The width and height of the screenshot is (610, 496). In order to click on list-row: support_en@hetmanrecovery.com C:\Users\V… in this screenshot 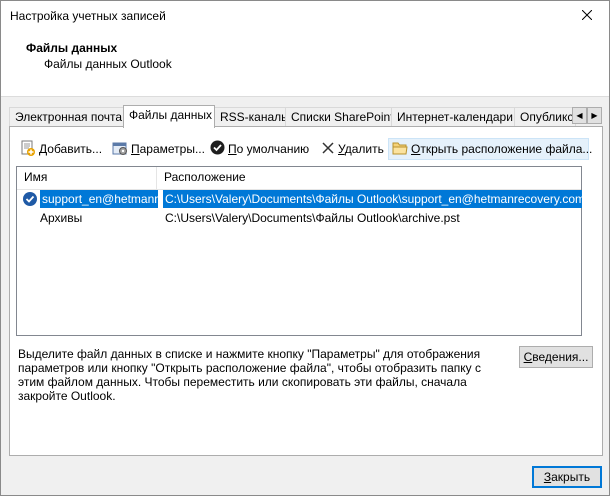, I will do `click(300, 199)`.